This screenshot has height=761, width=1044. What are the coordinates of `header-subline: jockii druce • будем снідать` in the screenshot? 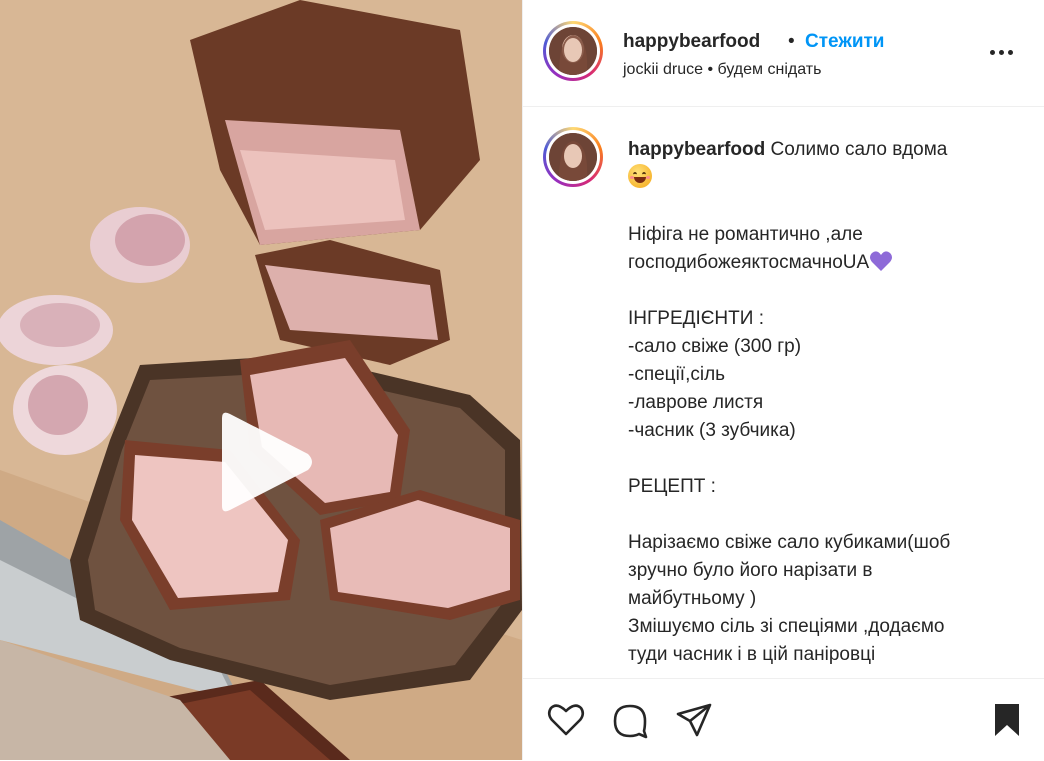 It's located at (722, 70).